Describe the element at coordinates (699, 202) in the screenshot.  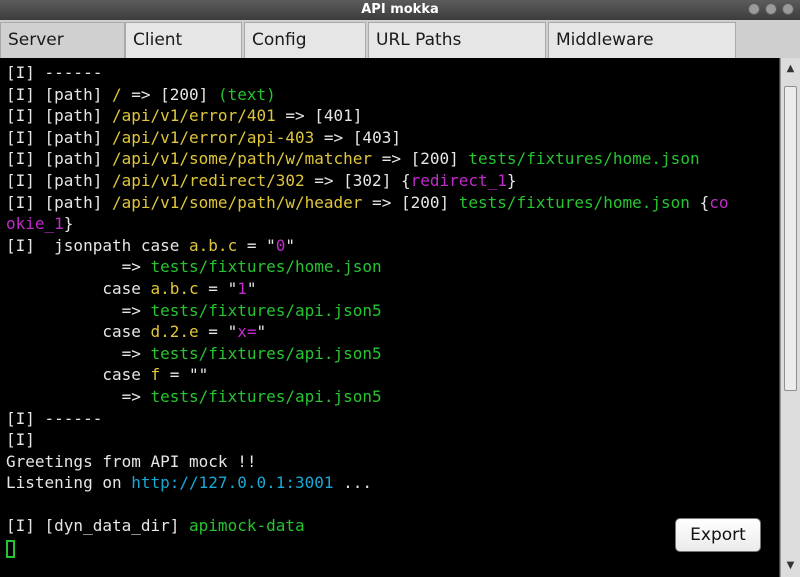
I see `console-segment: {` at that location.